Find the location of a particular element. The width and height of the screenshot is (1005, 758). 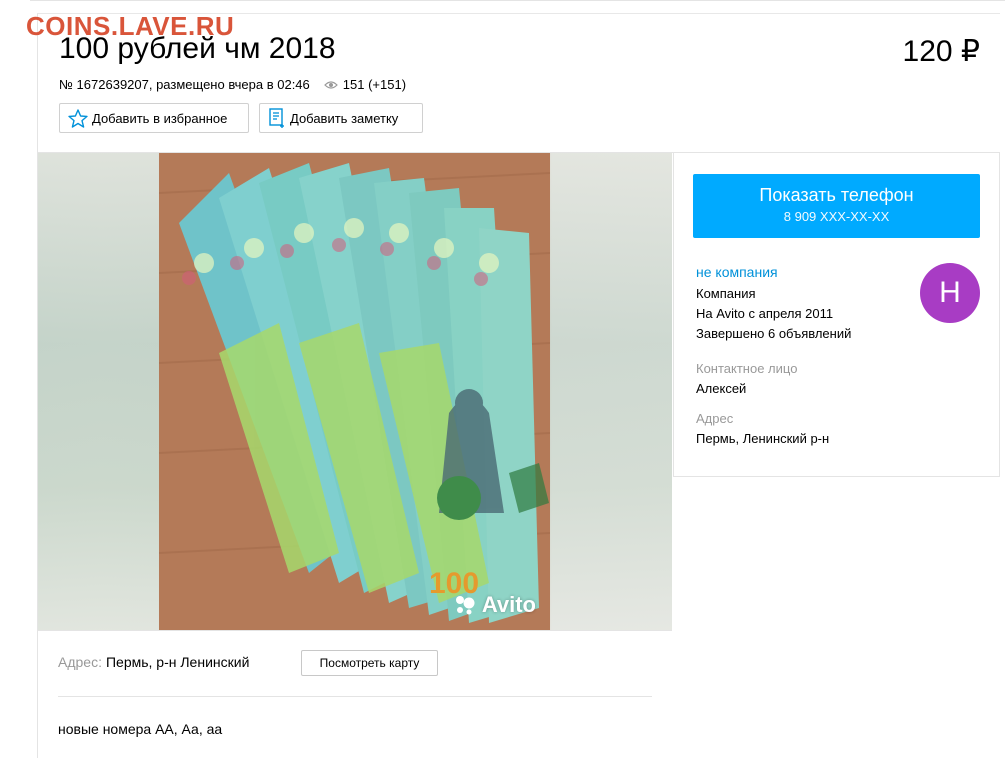

avito-watermark: Avito is located at coordinates (495, 605).